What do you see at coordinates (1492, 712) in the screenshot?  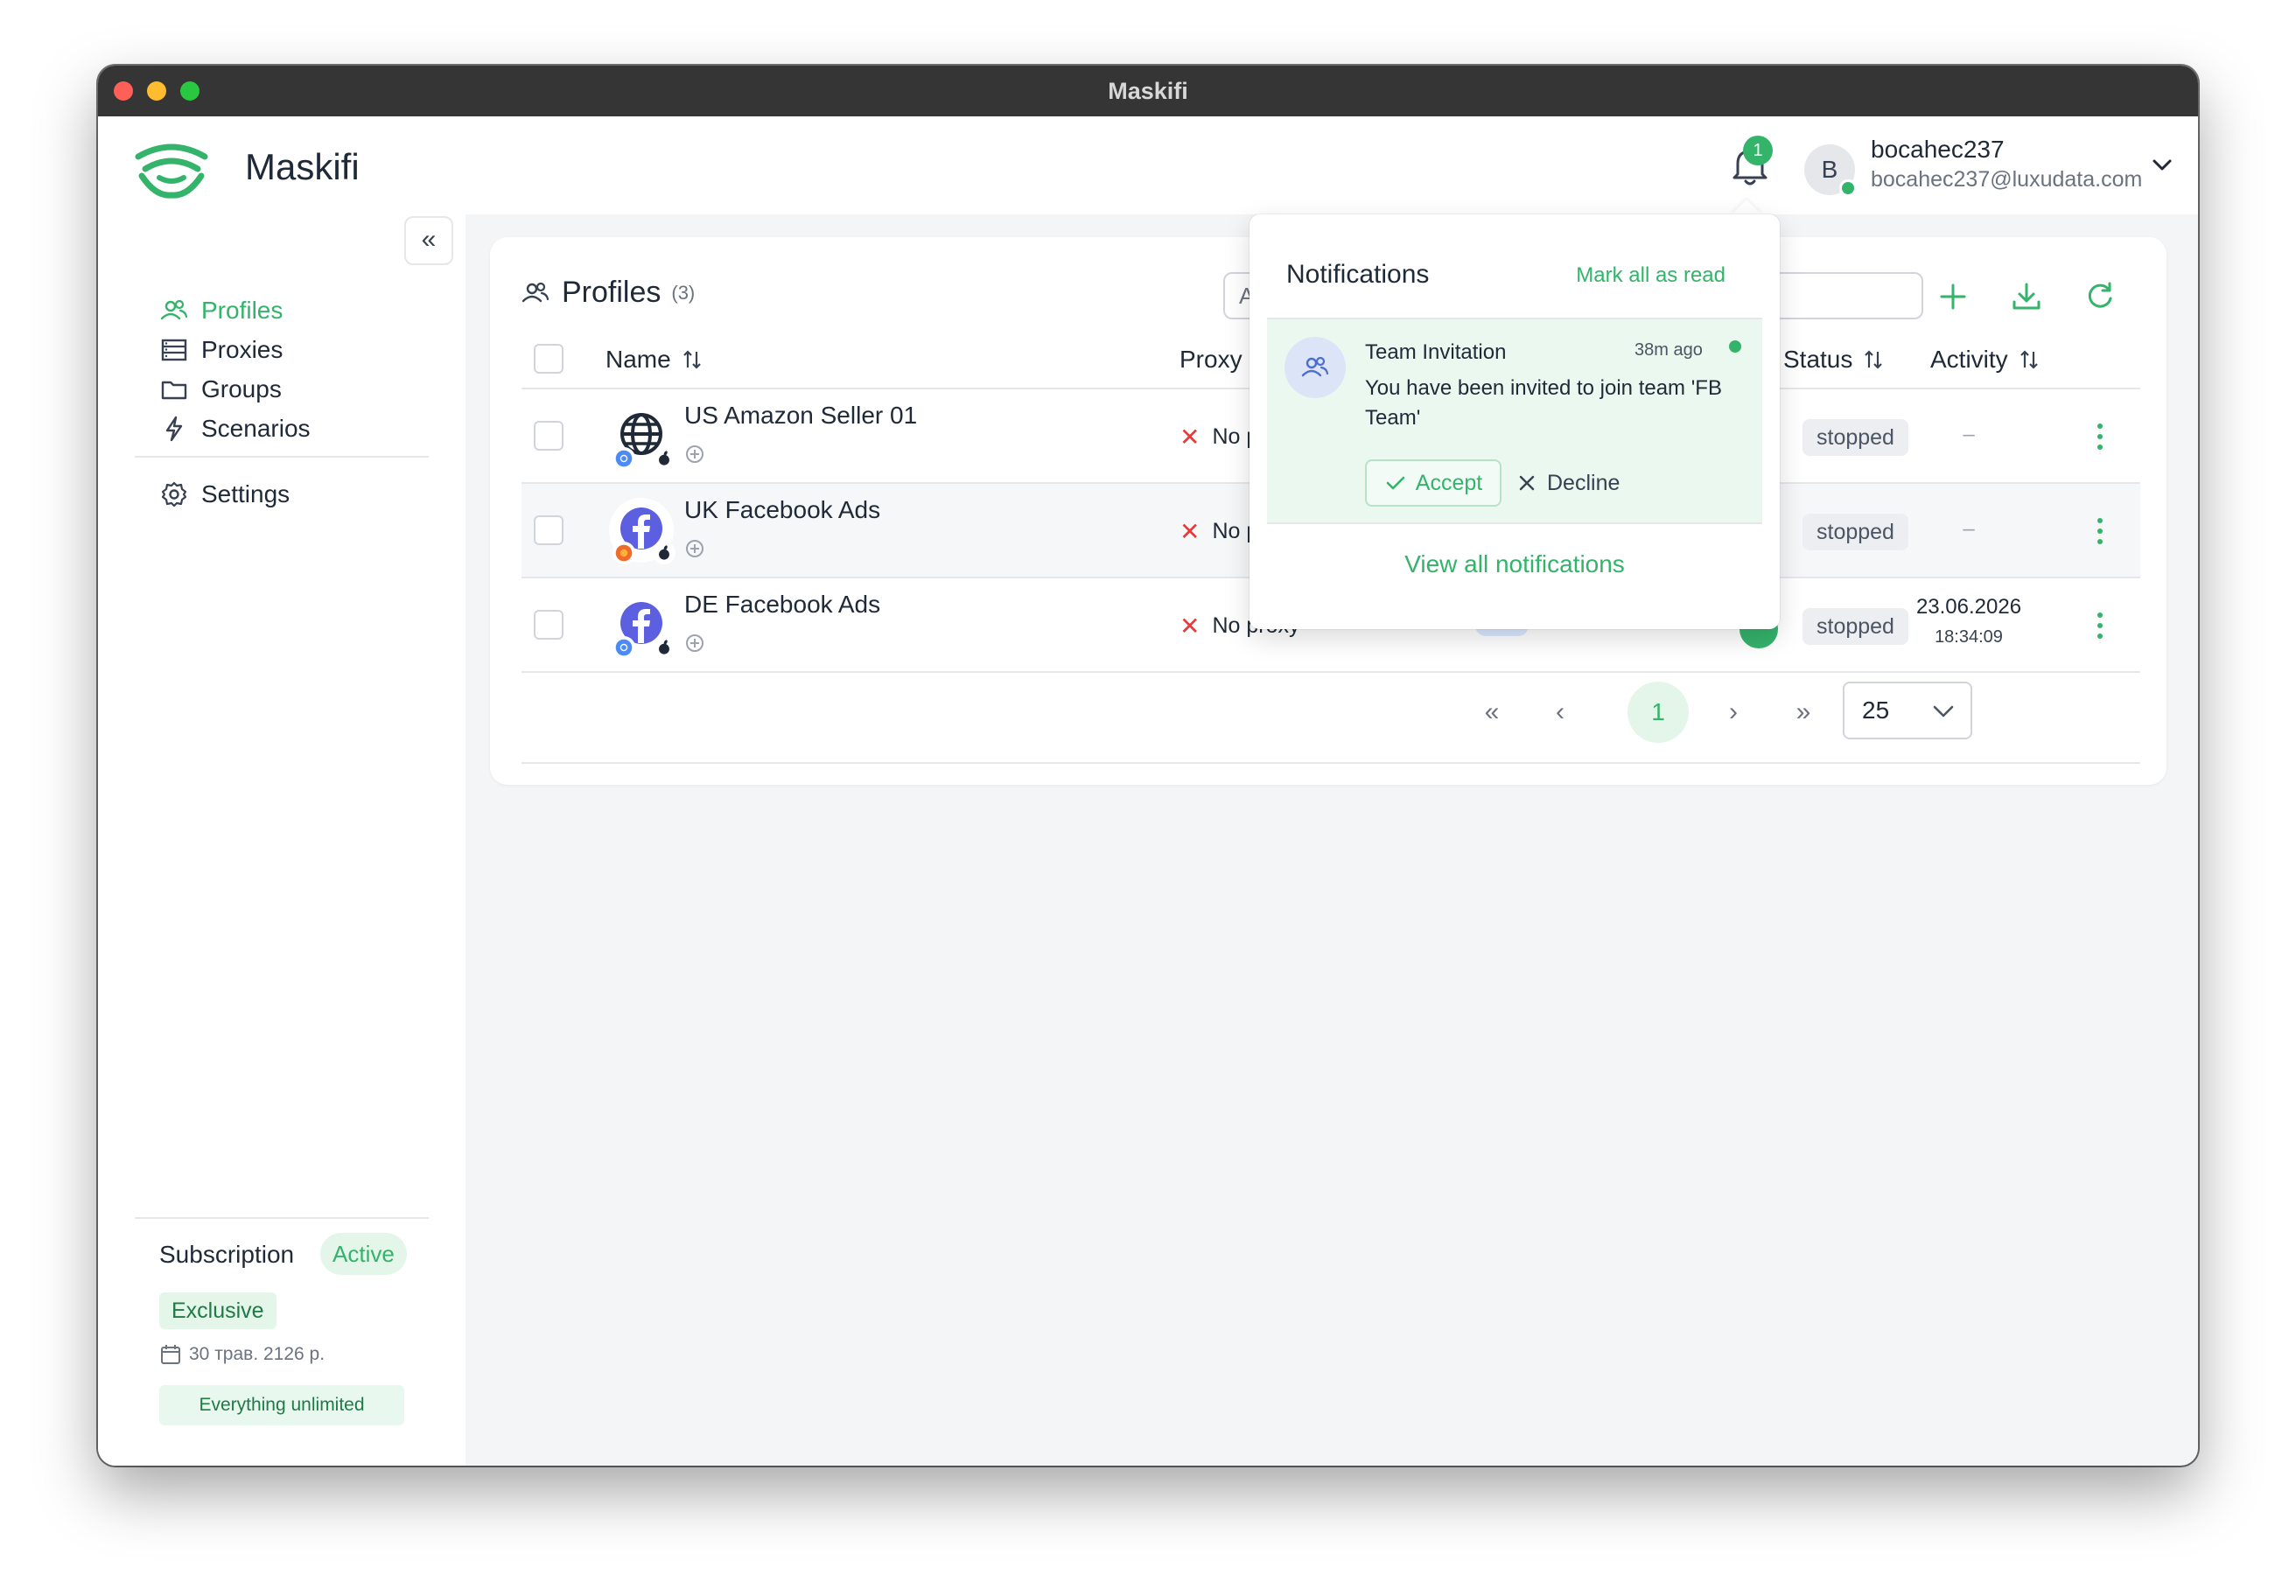 I see `first-page-button: «` at bounding box center [1492, 712].